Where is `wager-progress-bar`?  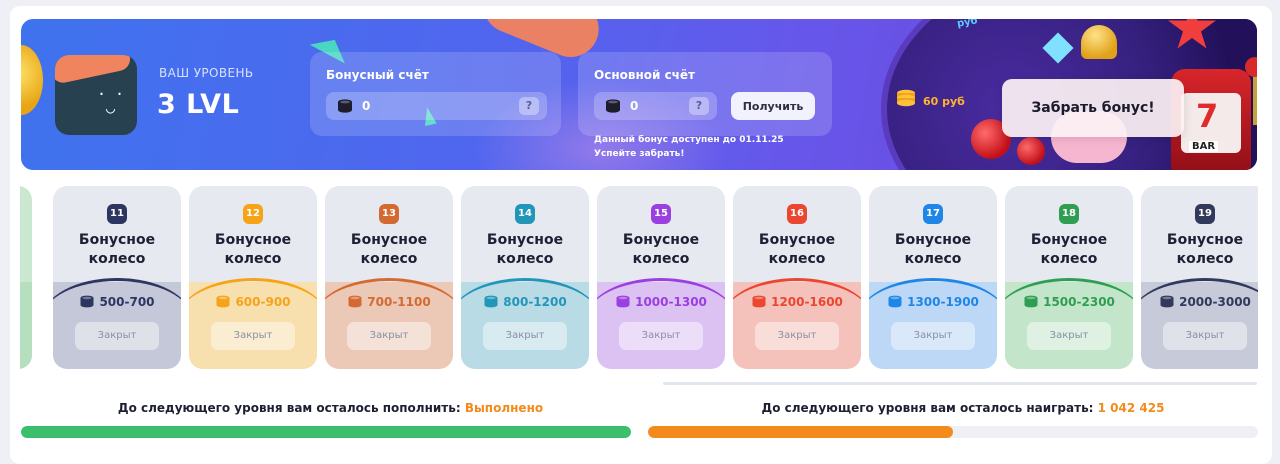
wager-progress-bar is located at coordinates (953, 432).